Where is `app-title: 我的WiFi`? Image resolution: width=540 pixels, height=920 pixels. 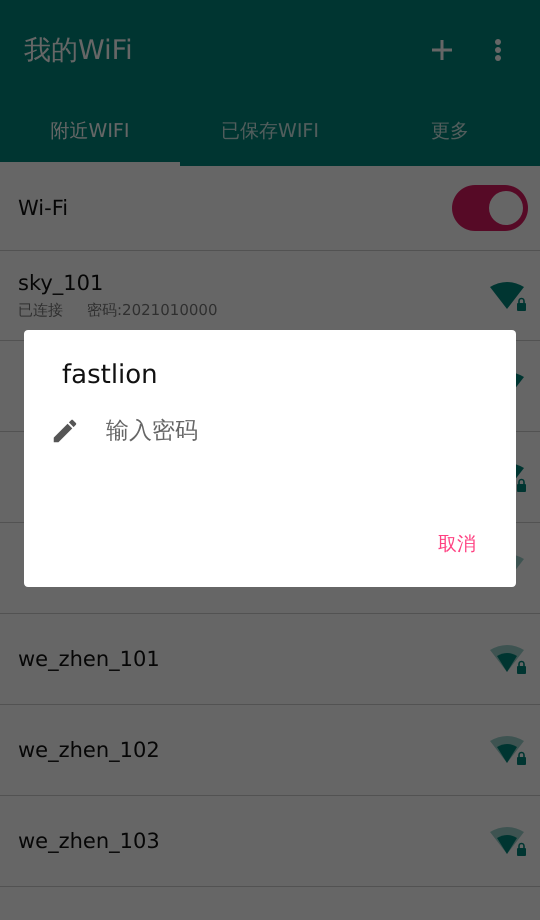 app-title: 我的WiFi is located at coordinates (79, 51).